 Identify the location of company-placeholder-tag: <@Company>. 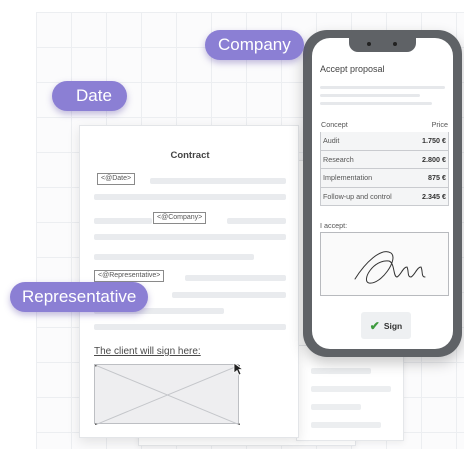
(180, 218).